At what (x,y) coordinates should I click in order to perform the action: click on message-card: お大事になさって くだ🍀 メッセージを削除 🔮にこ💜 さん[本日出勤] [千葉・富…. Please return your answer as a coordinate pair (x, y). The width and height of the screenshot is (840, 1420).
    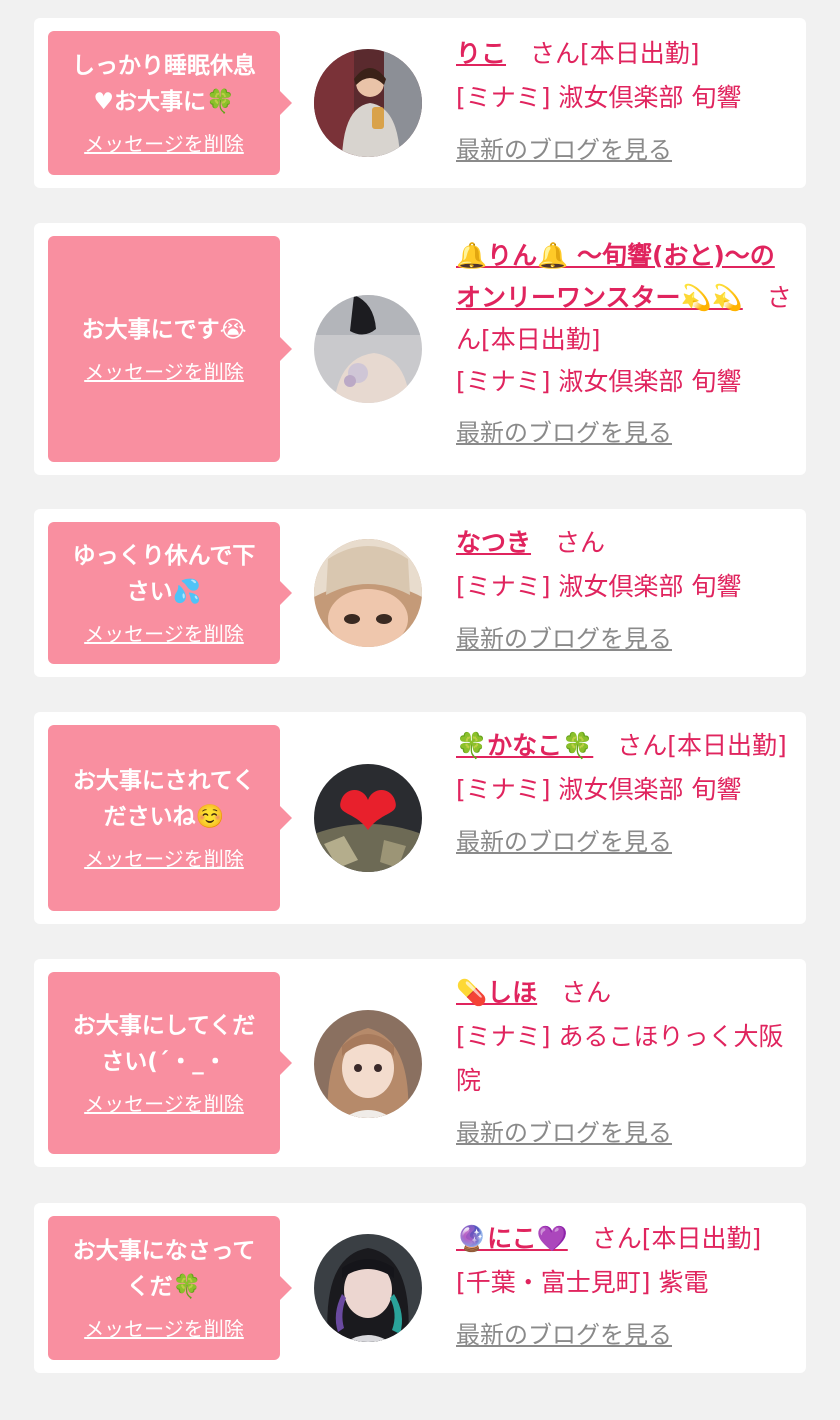
    Looking at the image, I should click on (420, 1288).